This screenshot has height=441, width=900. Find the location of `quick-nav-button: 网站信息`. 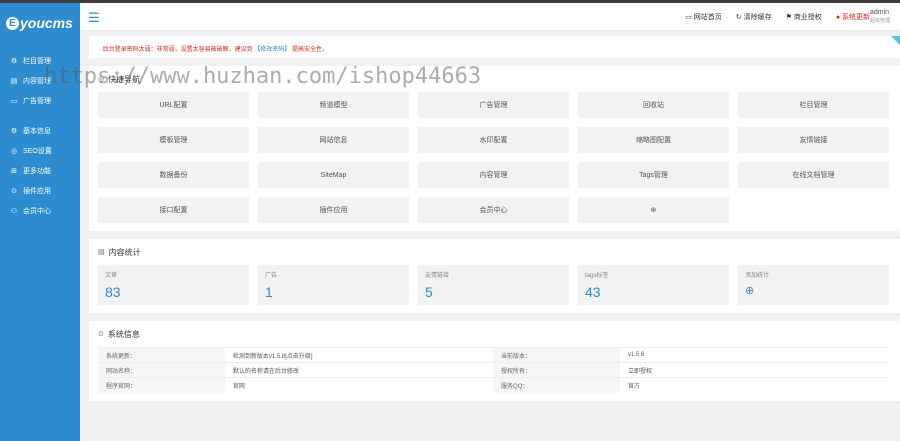

quick-nav-button: 网站信息 is located at coordinates (333, 140).